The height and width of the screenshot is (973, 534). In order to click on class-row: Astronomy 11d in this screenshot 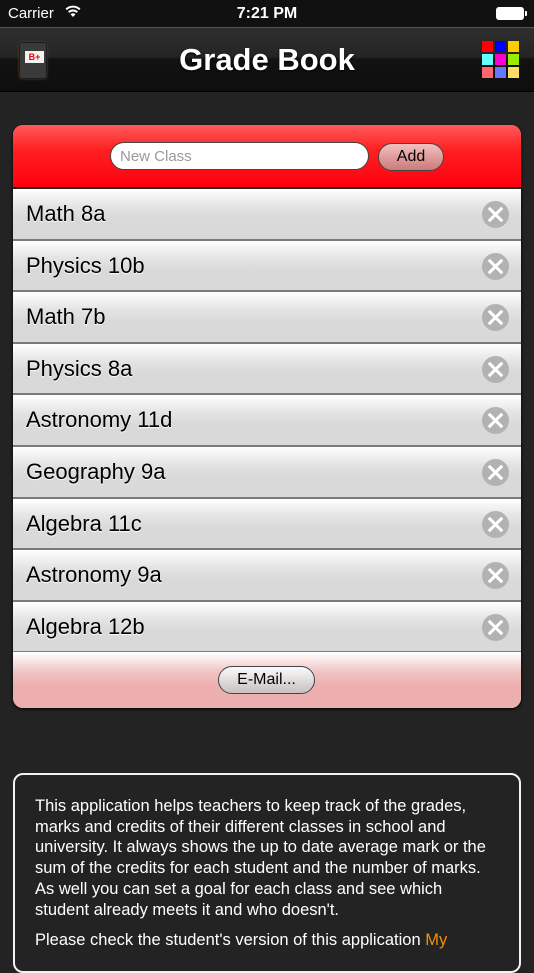, I will do `click(267, 421)`.